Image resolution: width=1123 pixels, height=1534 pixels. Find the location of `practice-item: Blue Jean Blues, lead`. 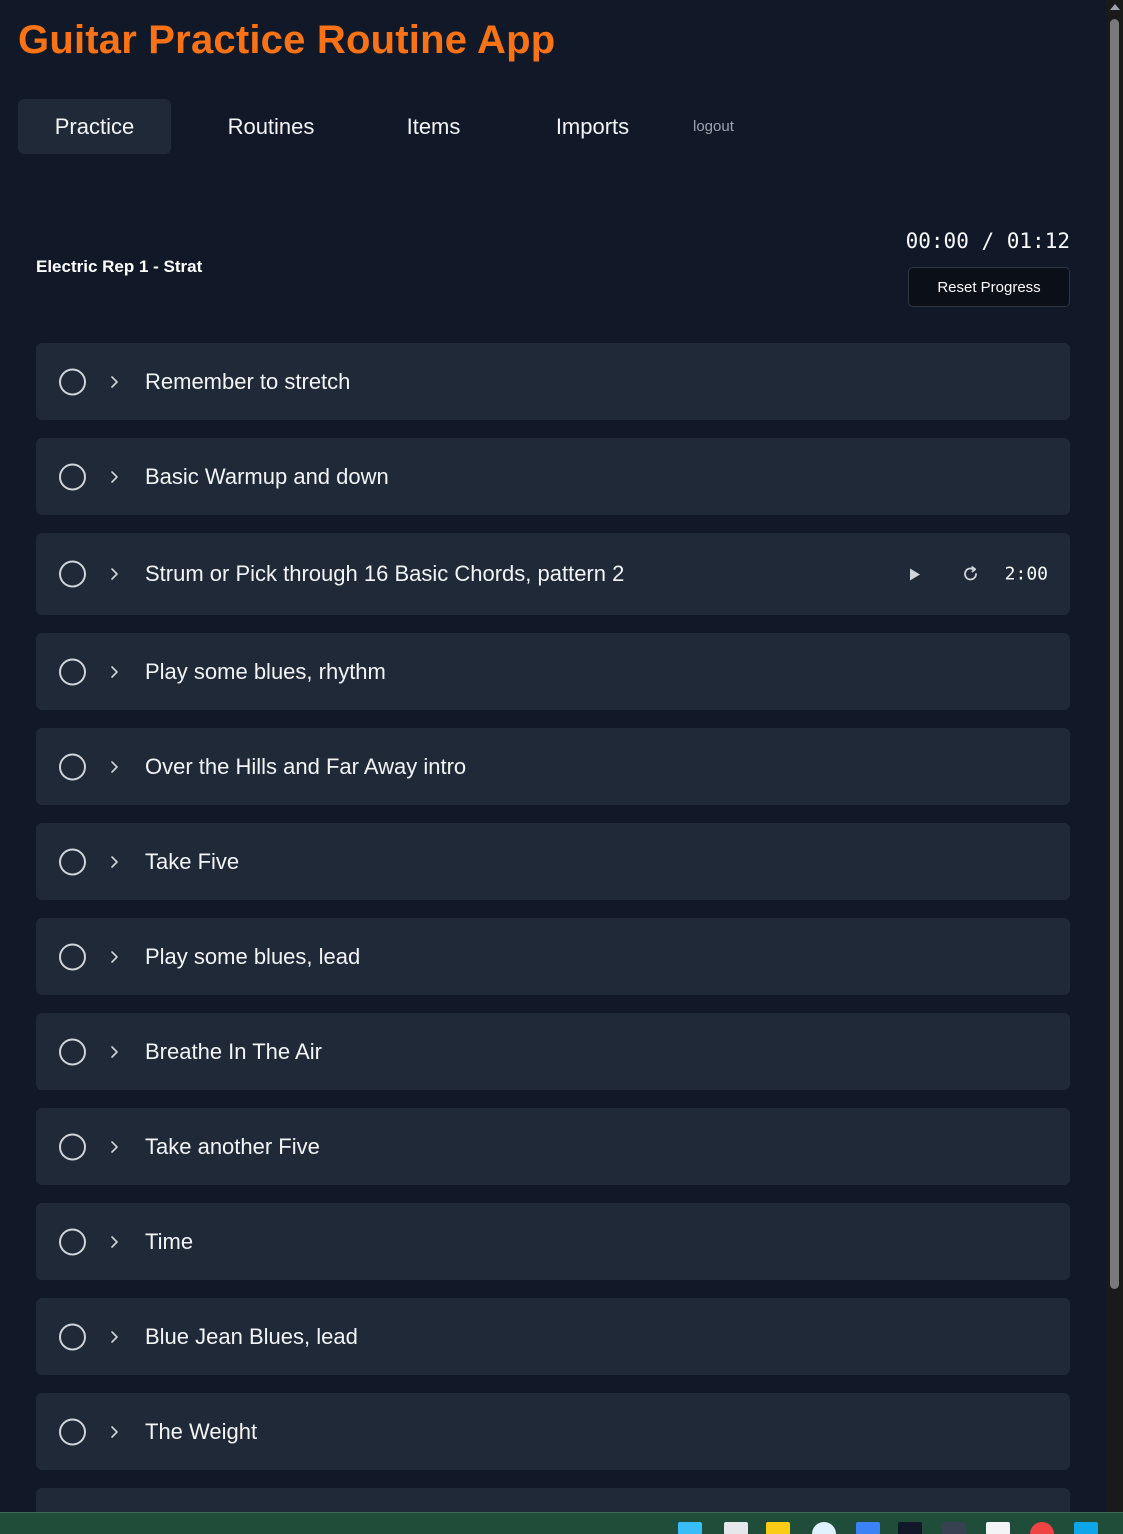

practice-item: Blue Jean Blues, lead is located at coordinates (553, 1336).